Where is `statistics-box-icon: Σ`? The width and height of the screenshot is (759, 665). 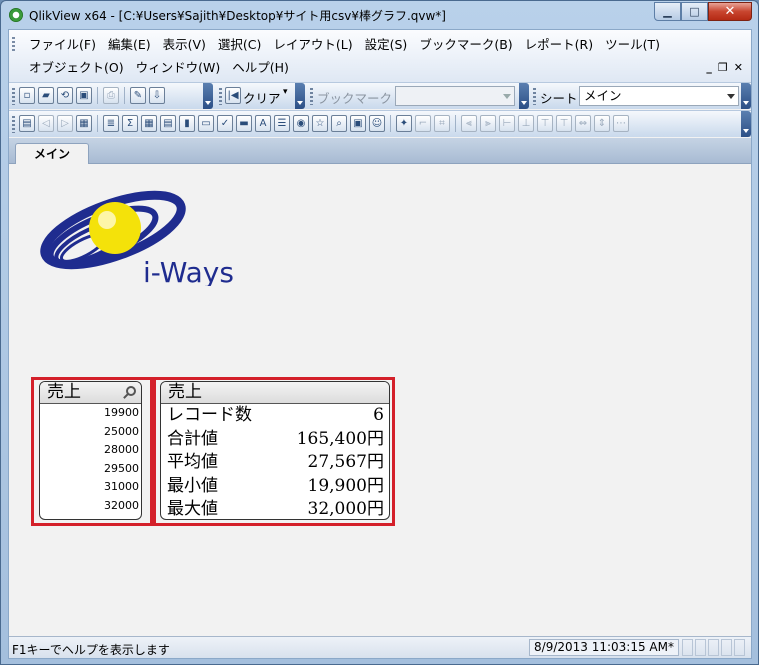
statistics-box-icon: Σ is located at coordinates (130, 123).